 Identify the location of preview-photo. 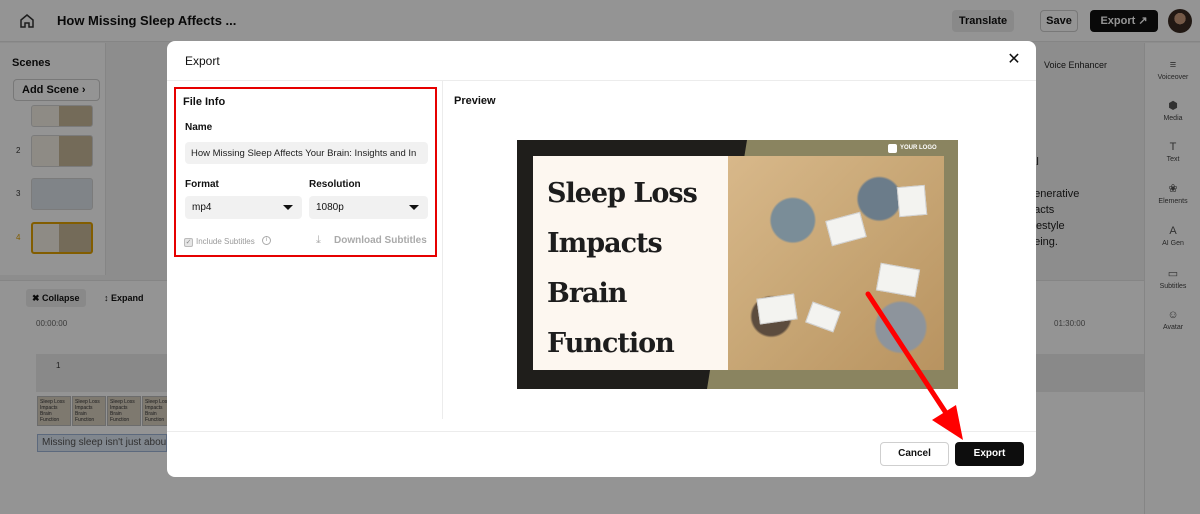
(836, 263).